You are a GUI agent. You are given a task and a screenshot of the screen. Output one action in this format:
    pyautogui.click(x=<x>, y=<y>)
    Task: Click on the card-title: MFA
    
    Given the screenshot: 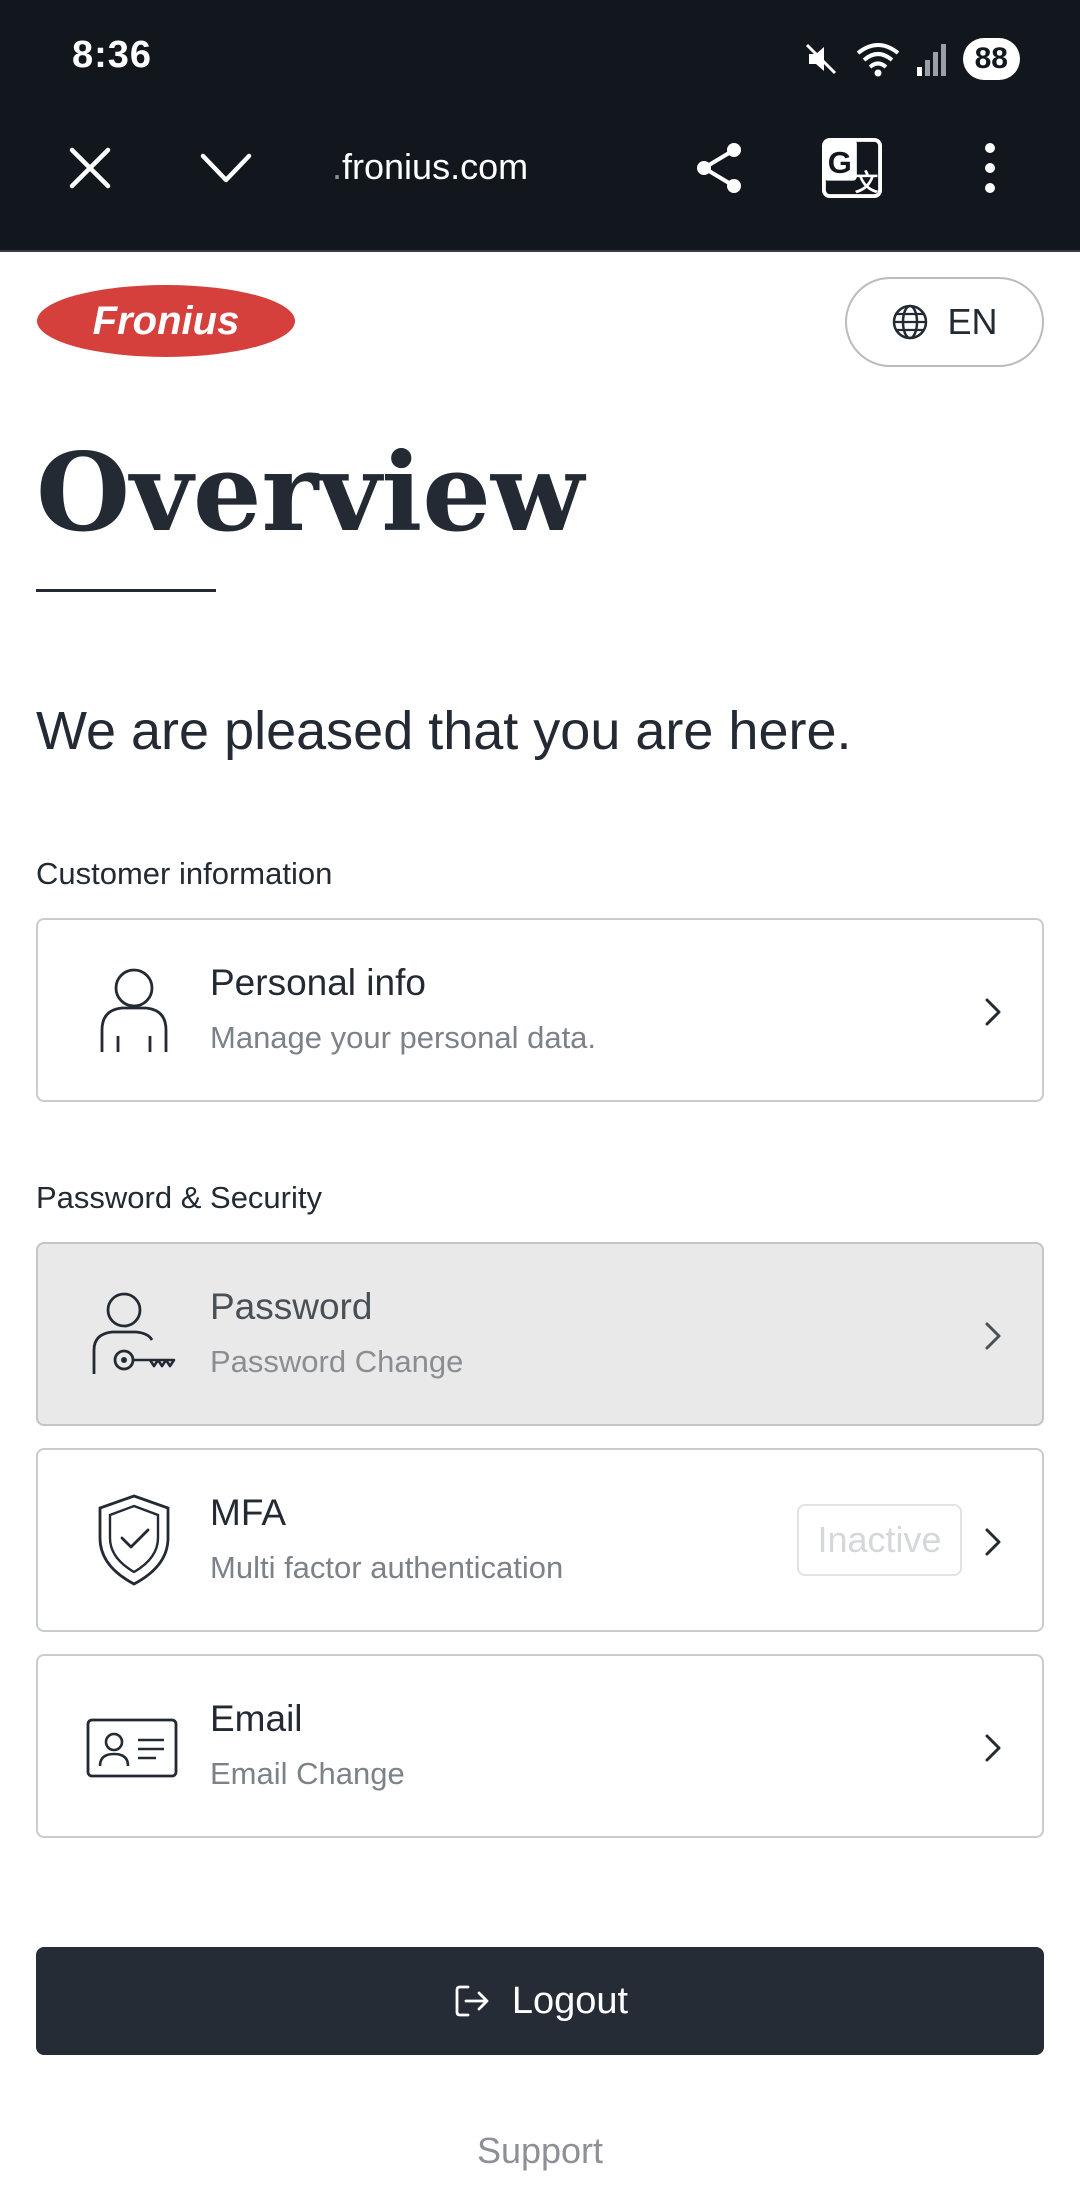 What is the action you would take?
    pyautogui.click(x=248, y=1512)
    